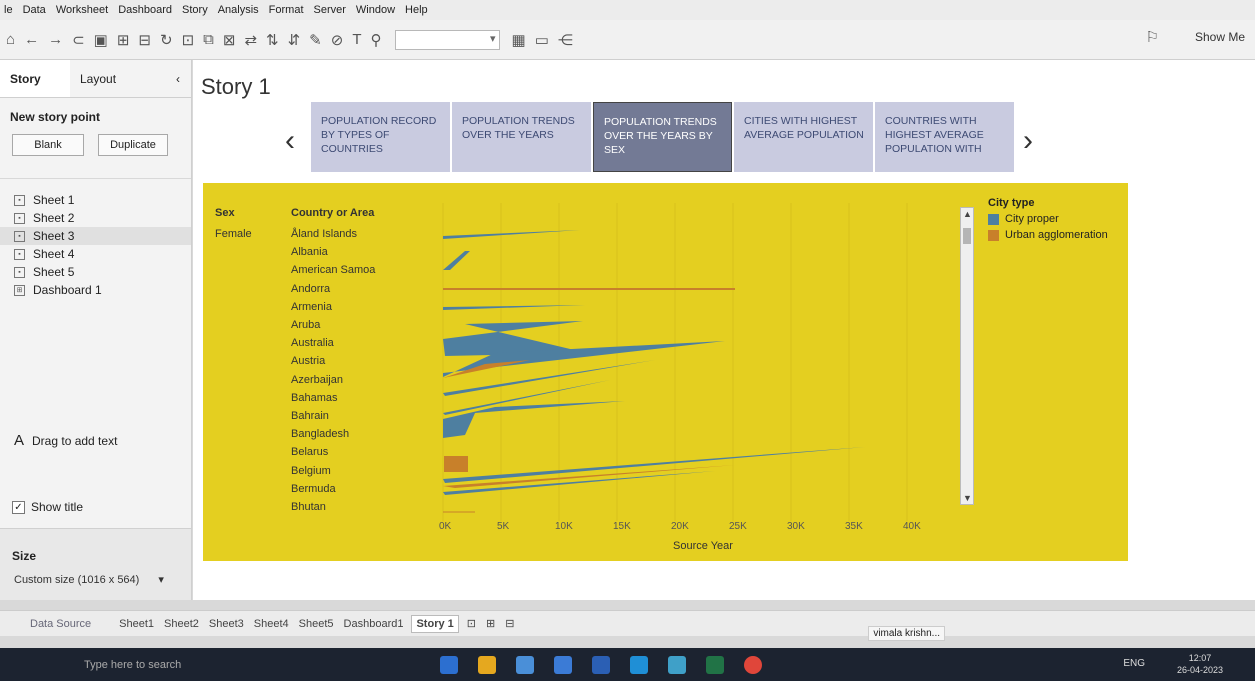  I want to click on country-label: Bermuda, so click(313, 488).